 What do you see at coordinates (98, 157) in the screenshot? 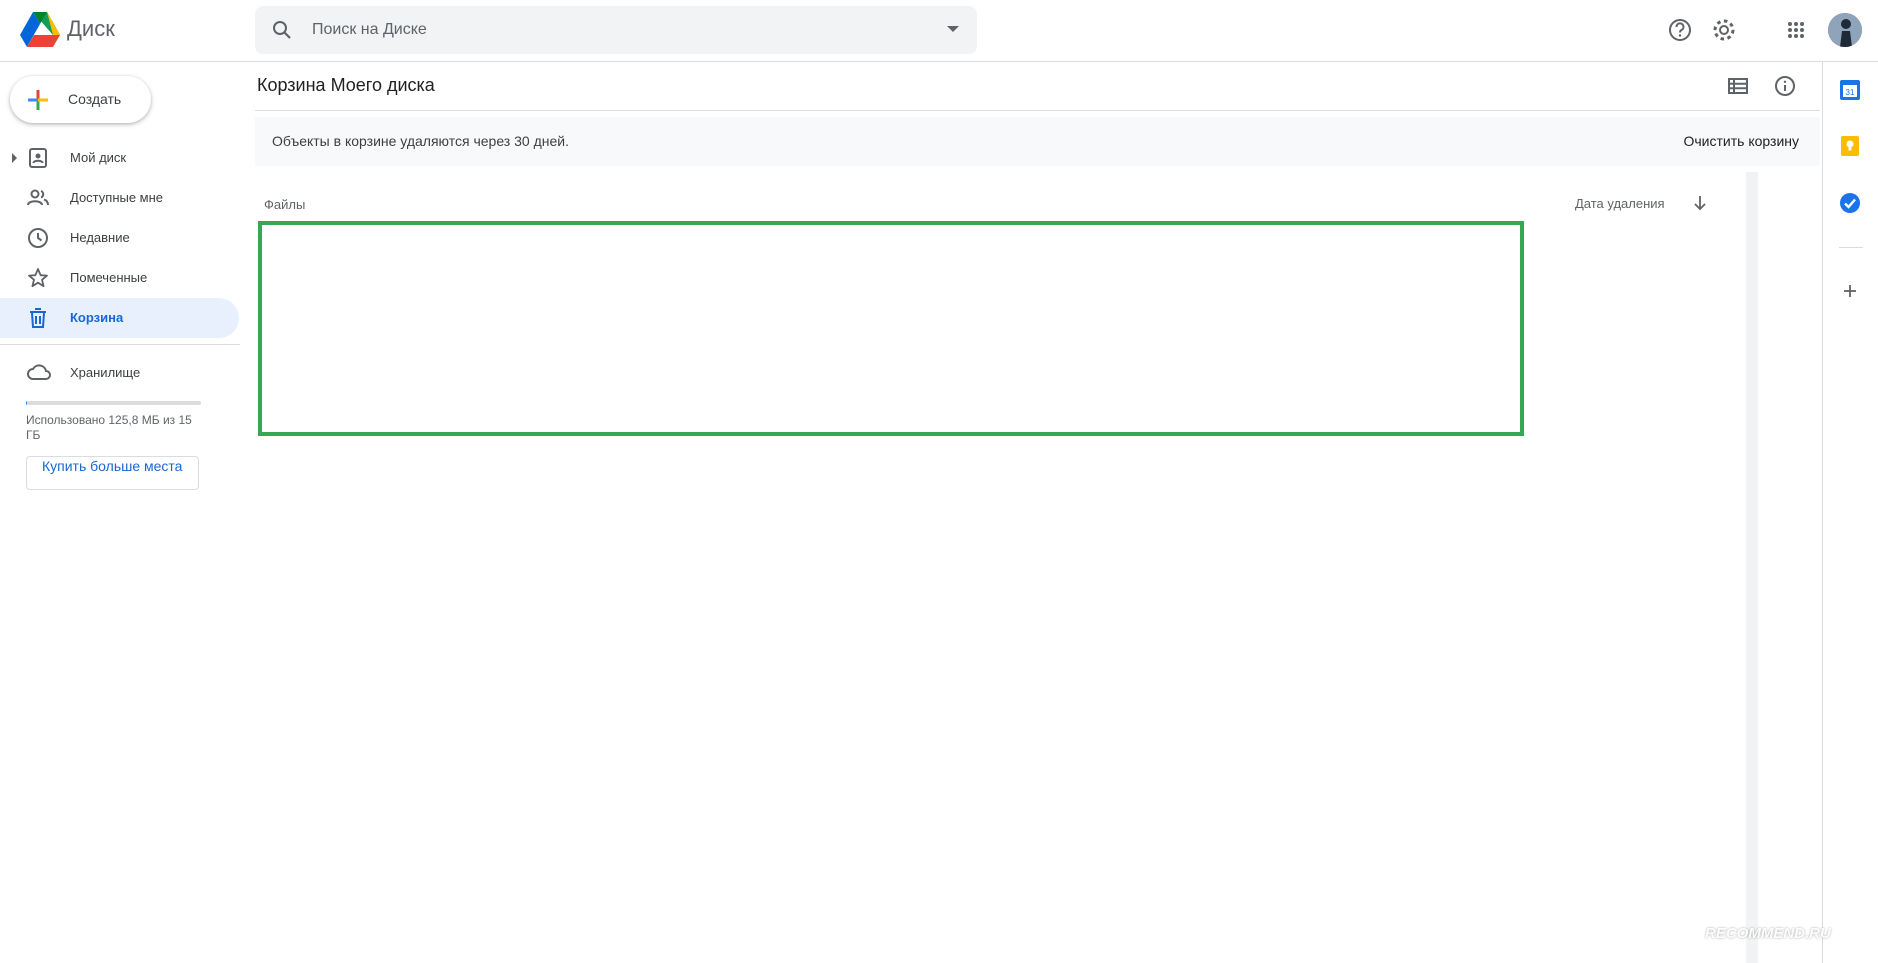
I see `sidebar-item-label: Мой диск` at bounding box center [98, 157].